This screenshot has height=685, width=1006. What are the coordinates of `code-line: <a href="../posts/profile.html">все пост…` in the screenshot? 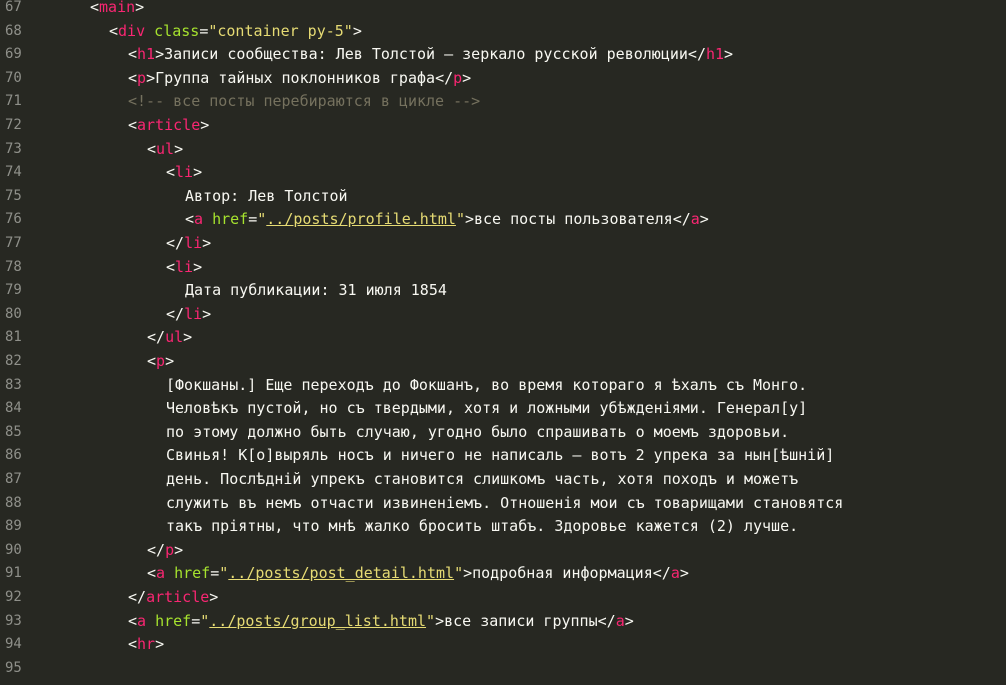 It's located at (525, 220).